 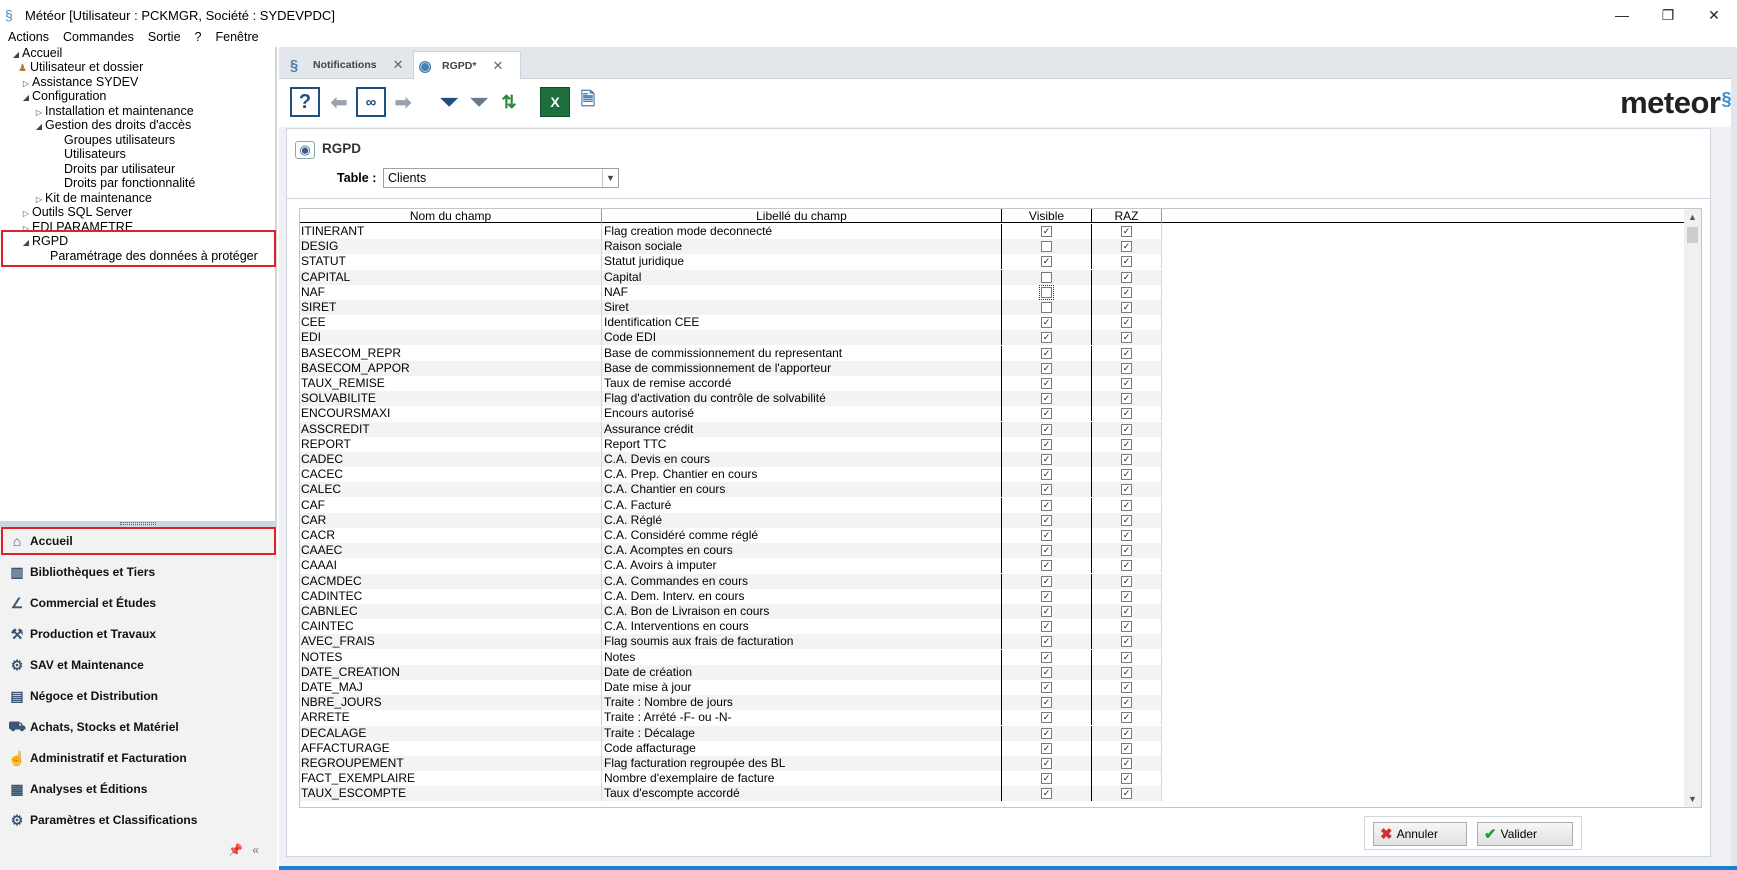 I want to click on cell-field-name: AFFACTURAGE, so click(x=451, y=748).